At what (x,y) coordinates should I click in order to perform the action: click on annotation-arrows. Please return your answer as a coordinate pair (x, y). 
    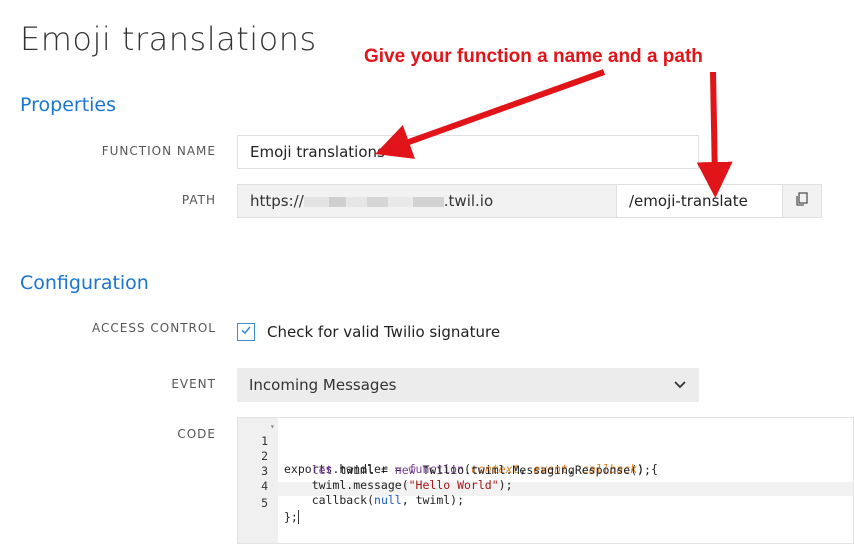
    Looking at the image, I should click on (554, 133).